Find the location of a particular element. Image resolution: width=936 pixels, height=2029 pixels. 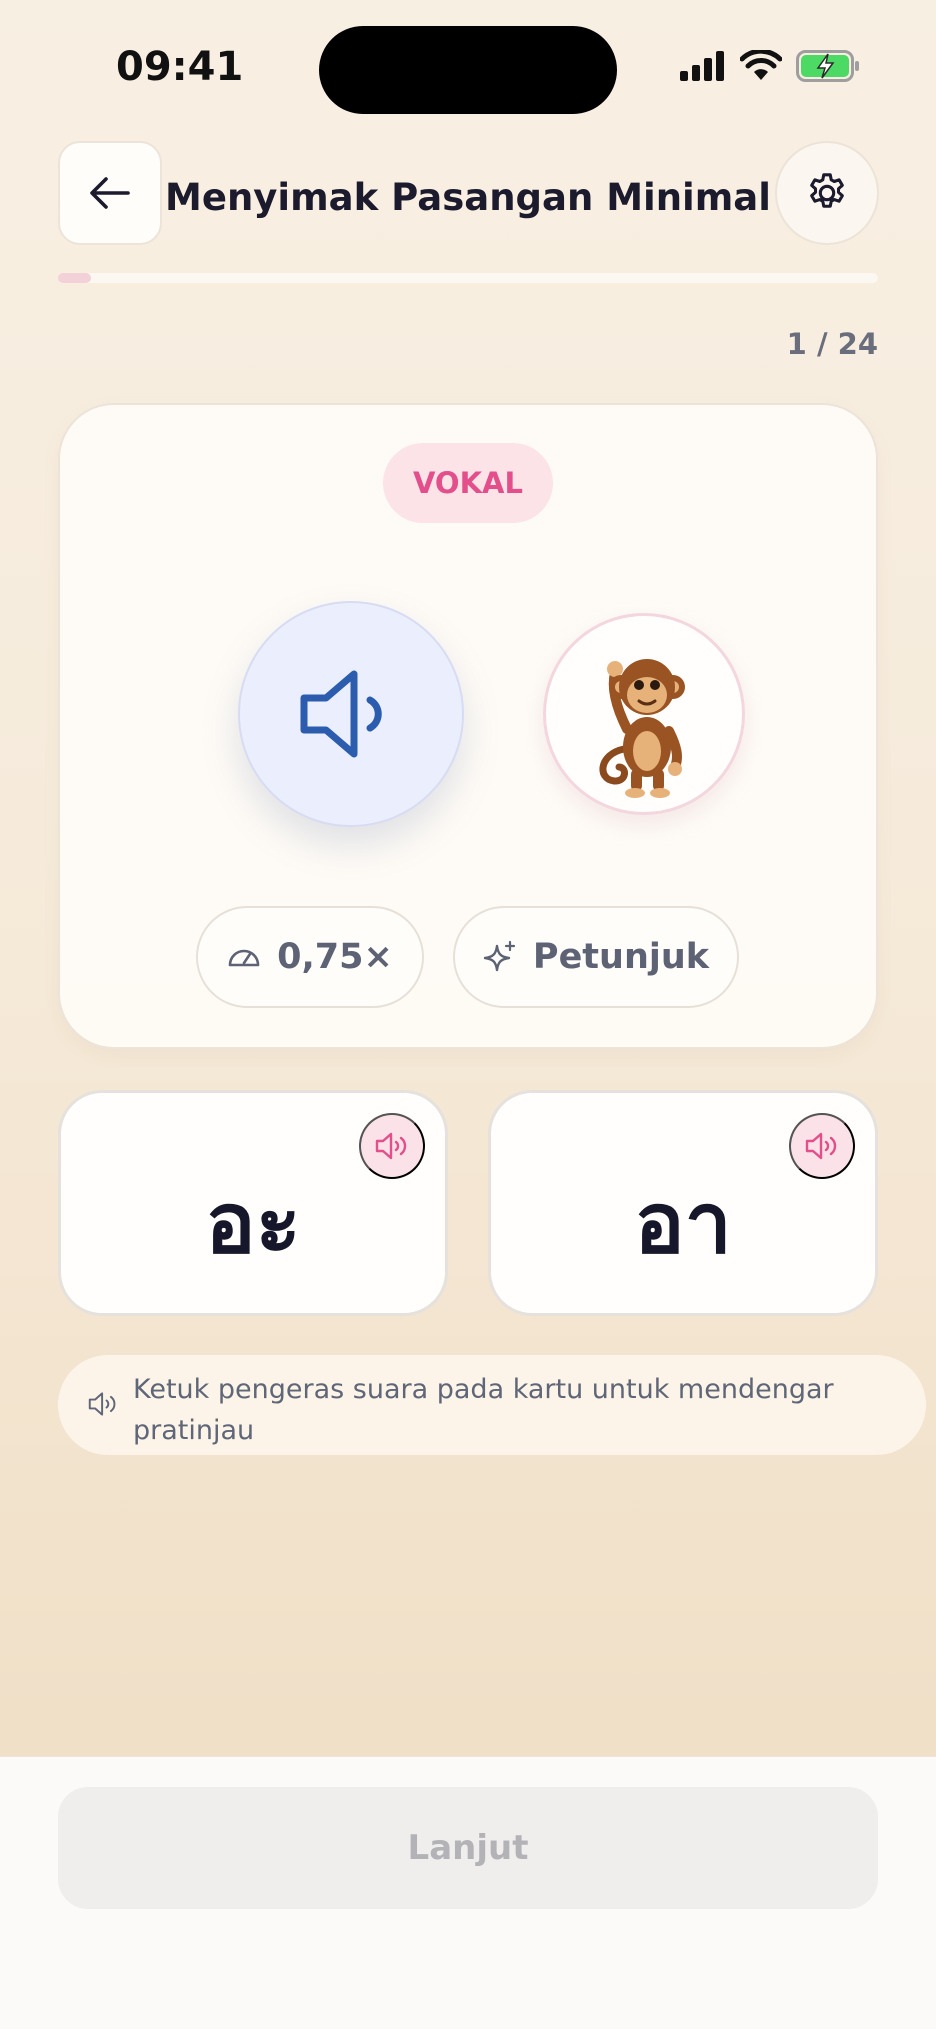

answer-choice-1: อะ is located at coordinates (253, 1203).